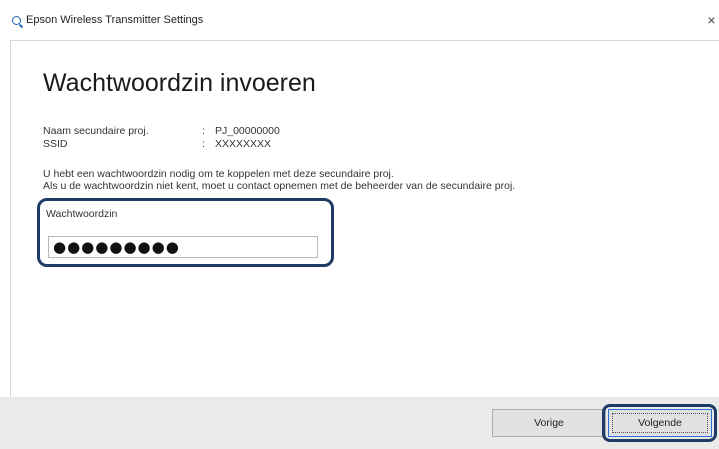  I want to click on back-button-label: Vorige, so click(549, 423).